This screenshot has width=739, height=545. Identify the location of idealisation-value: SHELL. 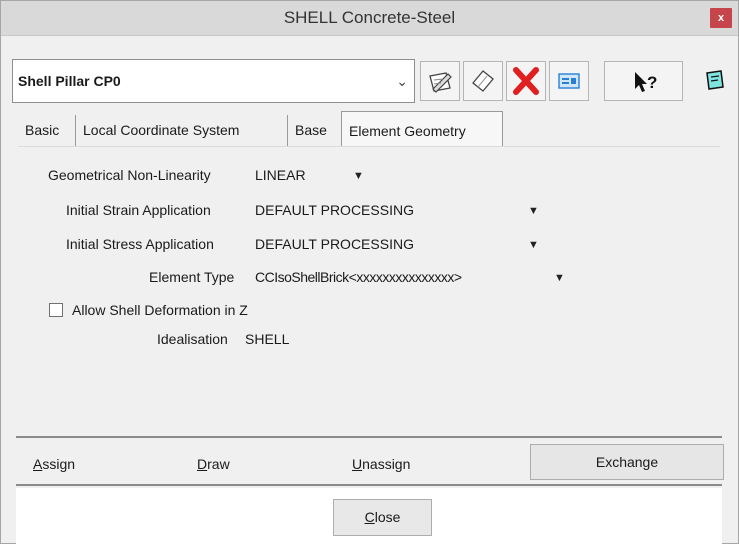
(267, 339).